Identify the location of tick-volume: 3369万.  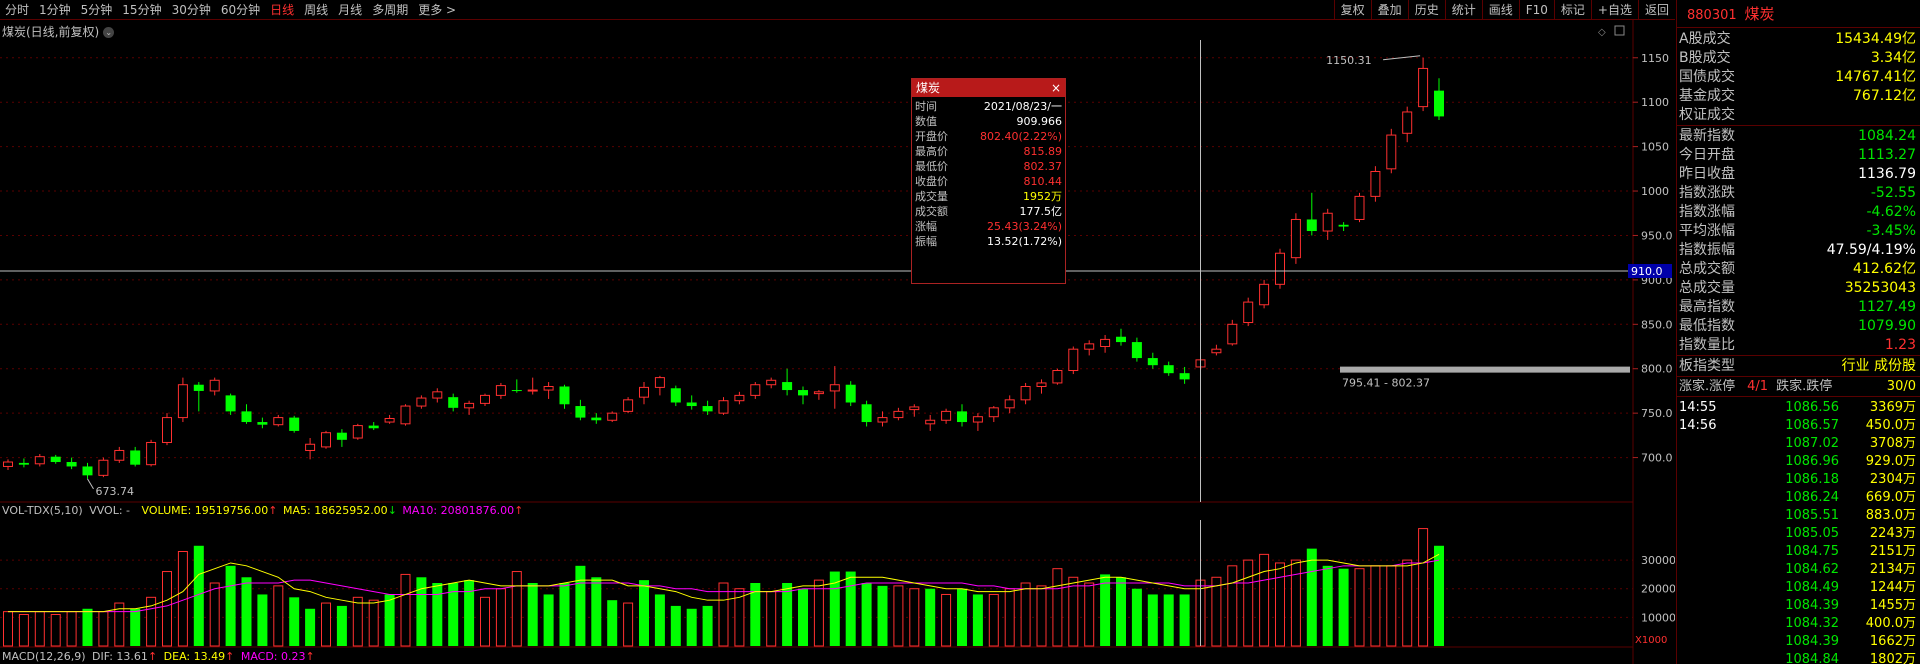
(1892, 407).